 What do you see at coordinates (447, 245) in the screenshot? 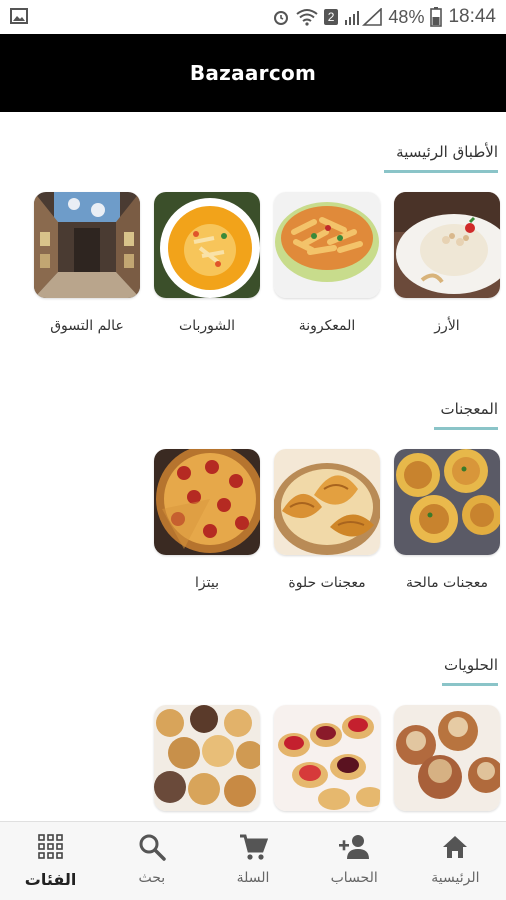
I see `rice-image` at bounding box center [447, 245].